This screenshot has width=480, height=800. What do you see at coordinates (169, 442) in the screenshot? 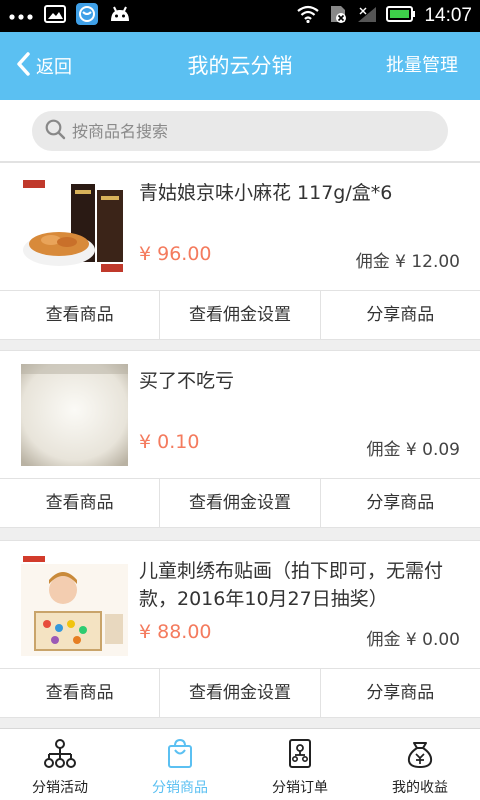
I see `product-price: ¥ 0.10` at bounding box center [169, 442].